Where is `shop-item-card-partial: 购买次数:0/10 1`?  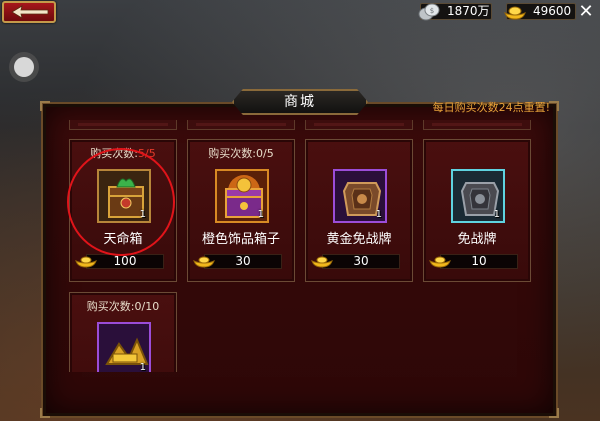
shop-item-card-partial: 购买次数:0/10 1 is located at coordinates (123, 332).